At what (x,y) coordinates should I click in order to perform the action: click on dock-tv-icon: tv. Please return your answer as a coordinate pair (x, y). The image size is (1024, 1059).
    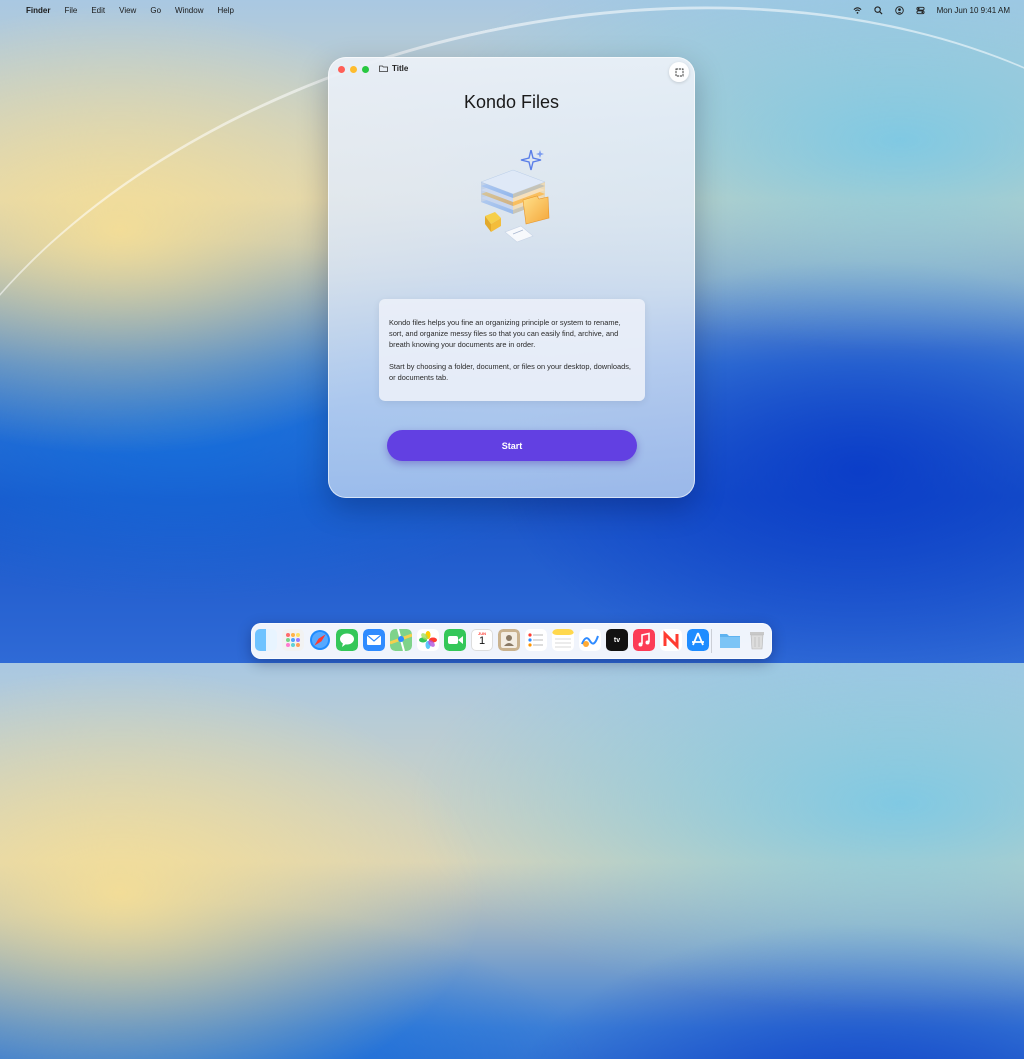
    Looking at the image, I should click on (617, 640).